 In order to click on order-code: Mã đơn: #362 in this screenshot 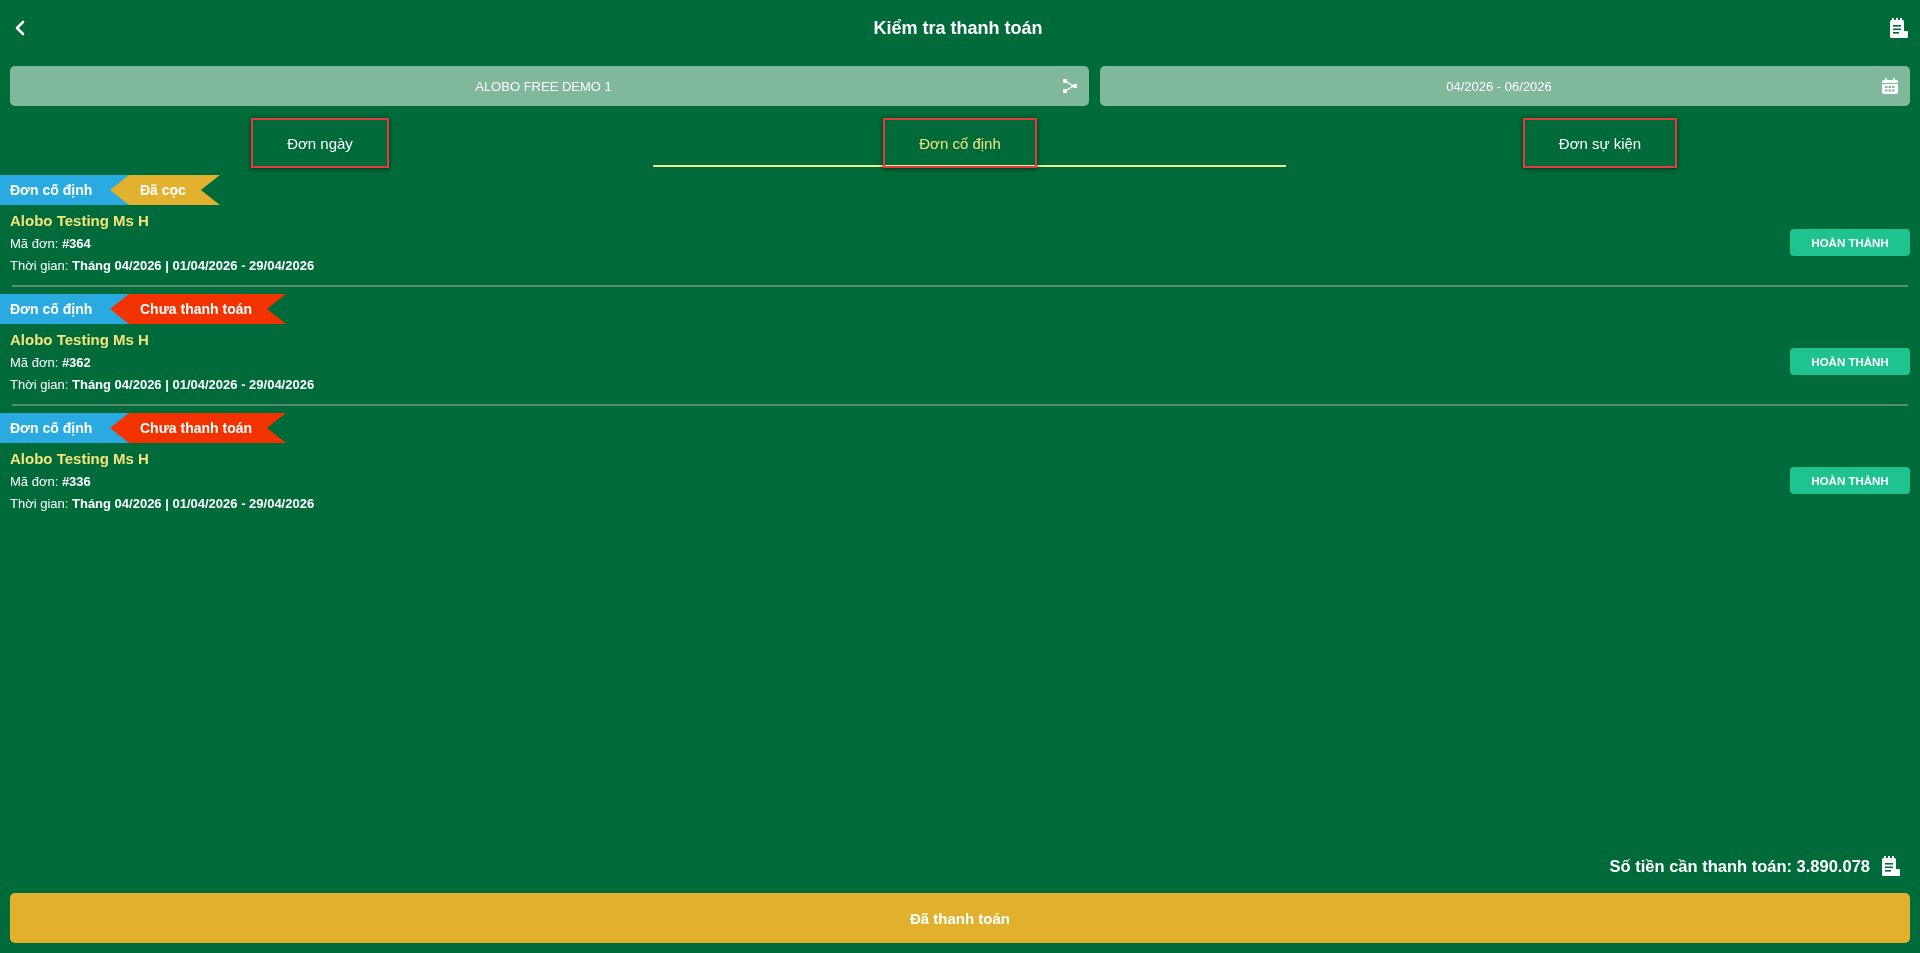, I will do `click(51, 363)`.